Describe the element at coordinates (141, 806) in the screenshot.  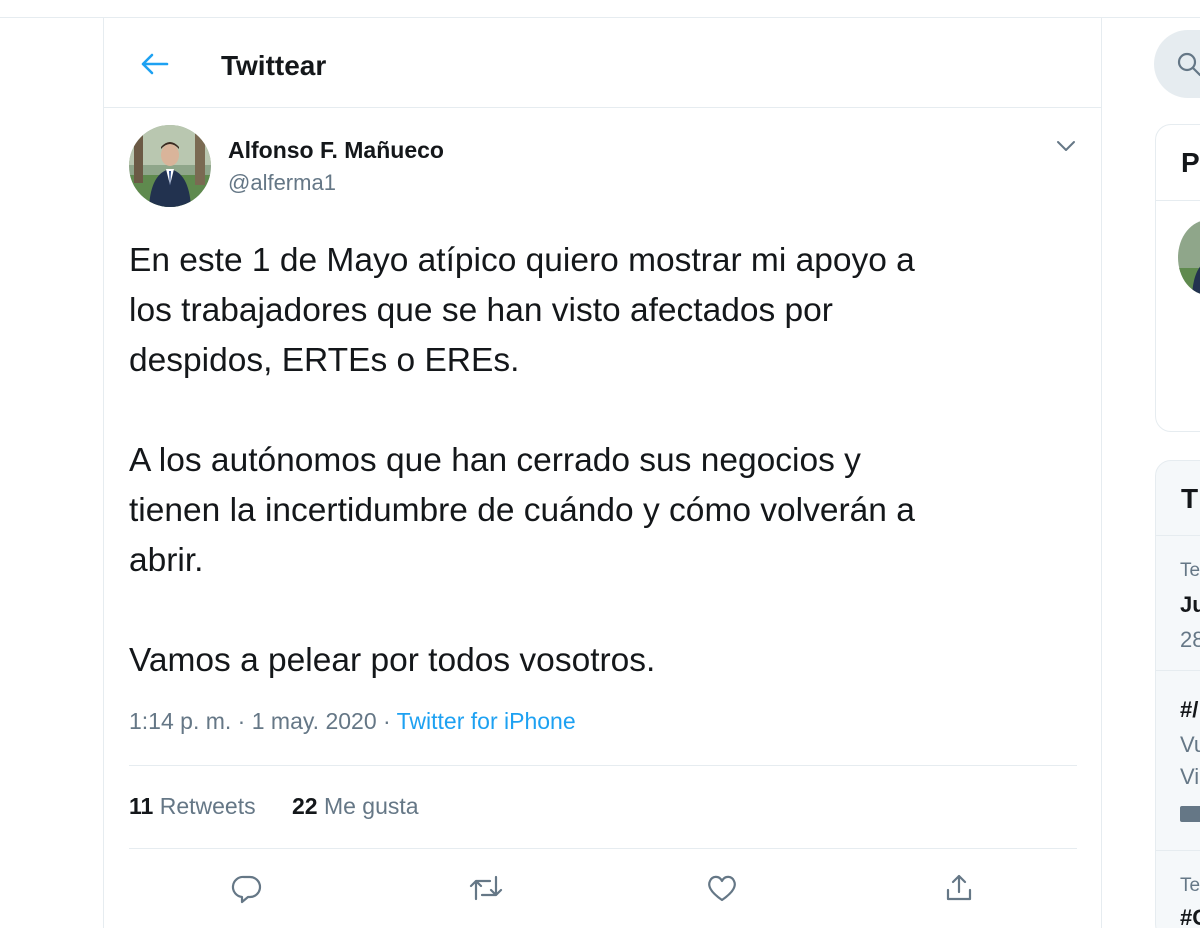
I see `retweets-count: 11` at that location.